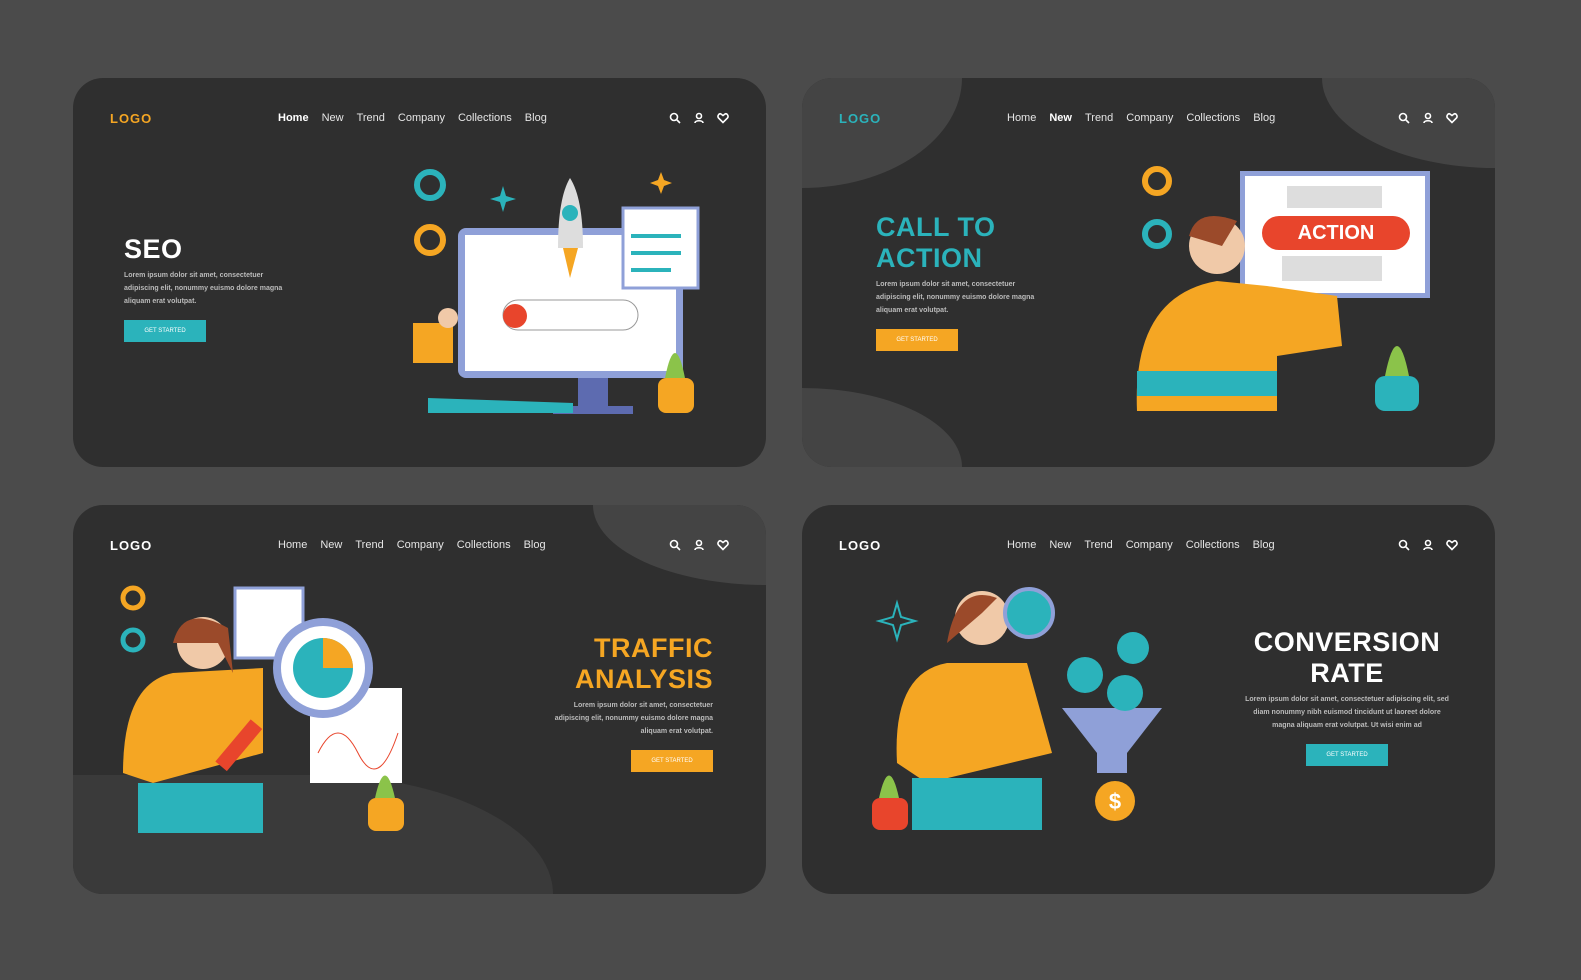  What do you see at coordinates (1115, 801) in the screenshot?
I see `dollar-coin-icon: $` at bounding box center [1115, 801].